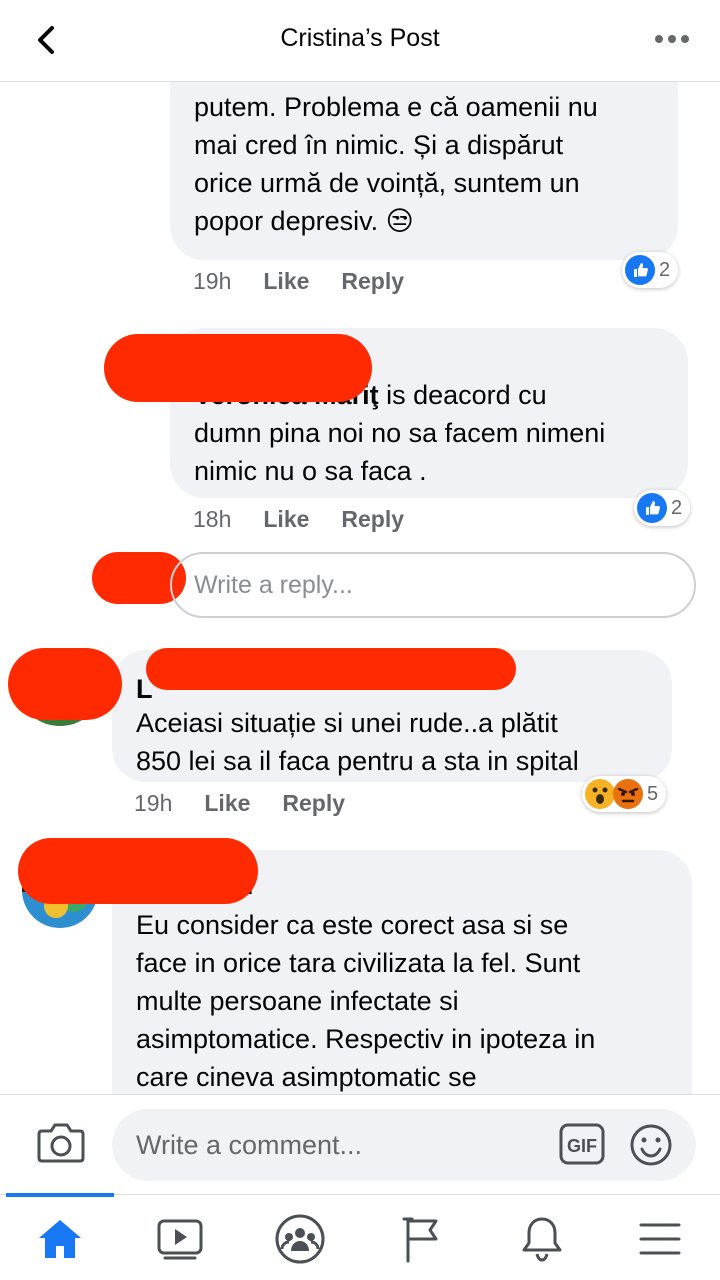  What do you see at coordinates (422, 1239) in the screenshot?
I see `pages-flag-icon` at bounding box center [422, 1239].